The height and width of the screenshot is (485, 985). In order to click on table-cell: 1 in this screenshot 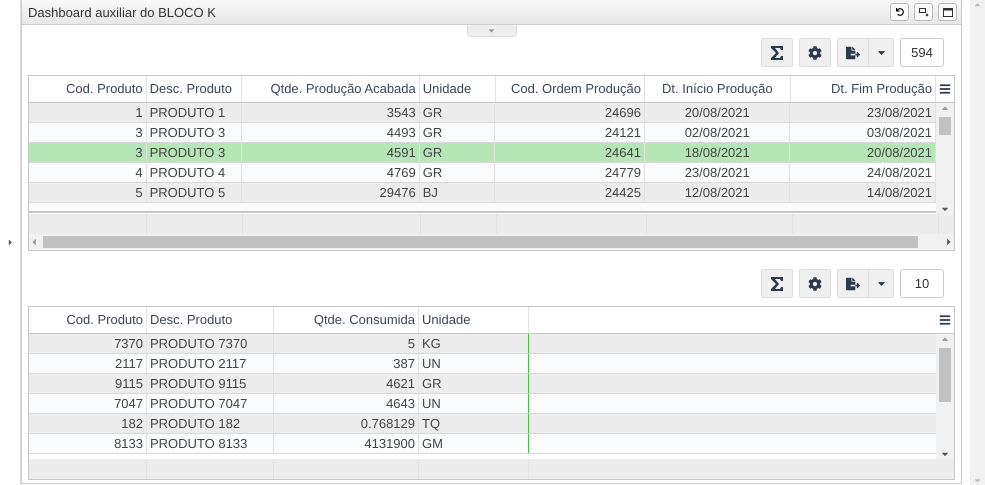, I will do `click(88, 112)`.